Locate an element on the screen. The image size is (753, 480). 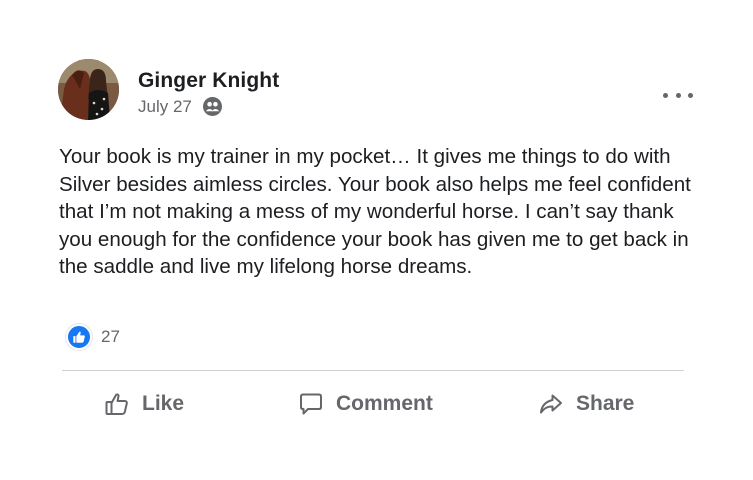
more-options-icon is located at coordinates (678, 95).